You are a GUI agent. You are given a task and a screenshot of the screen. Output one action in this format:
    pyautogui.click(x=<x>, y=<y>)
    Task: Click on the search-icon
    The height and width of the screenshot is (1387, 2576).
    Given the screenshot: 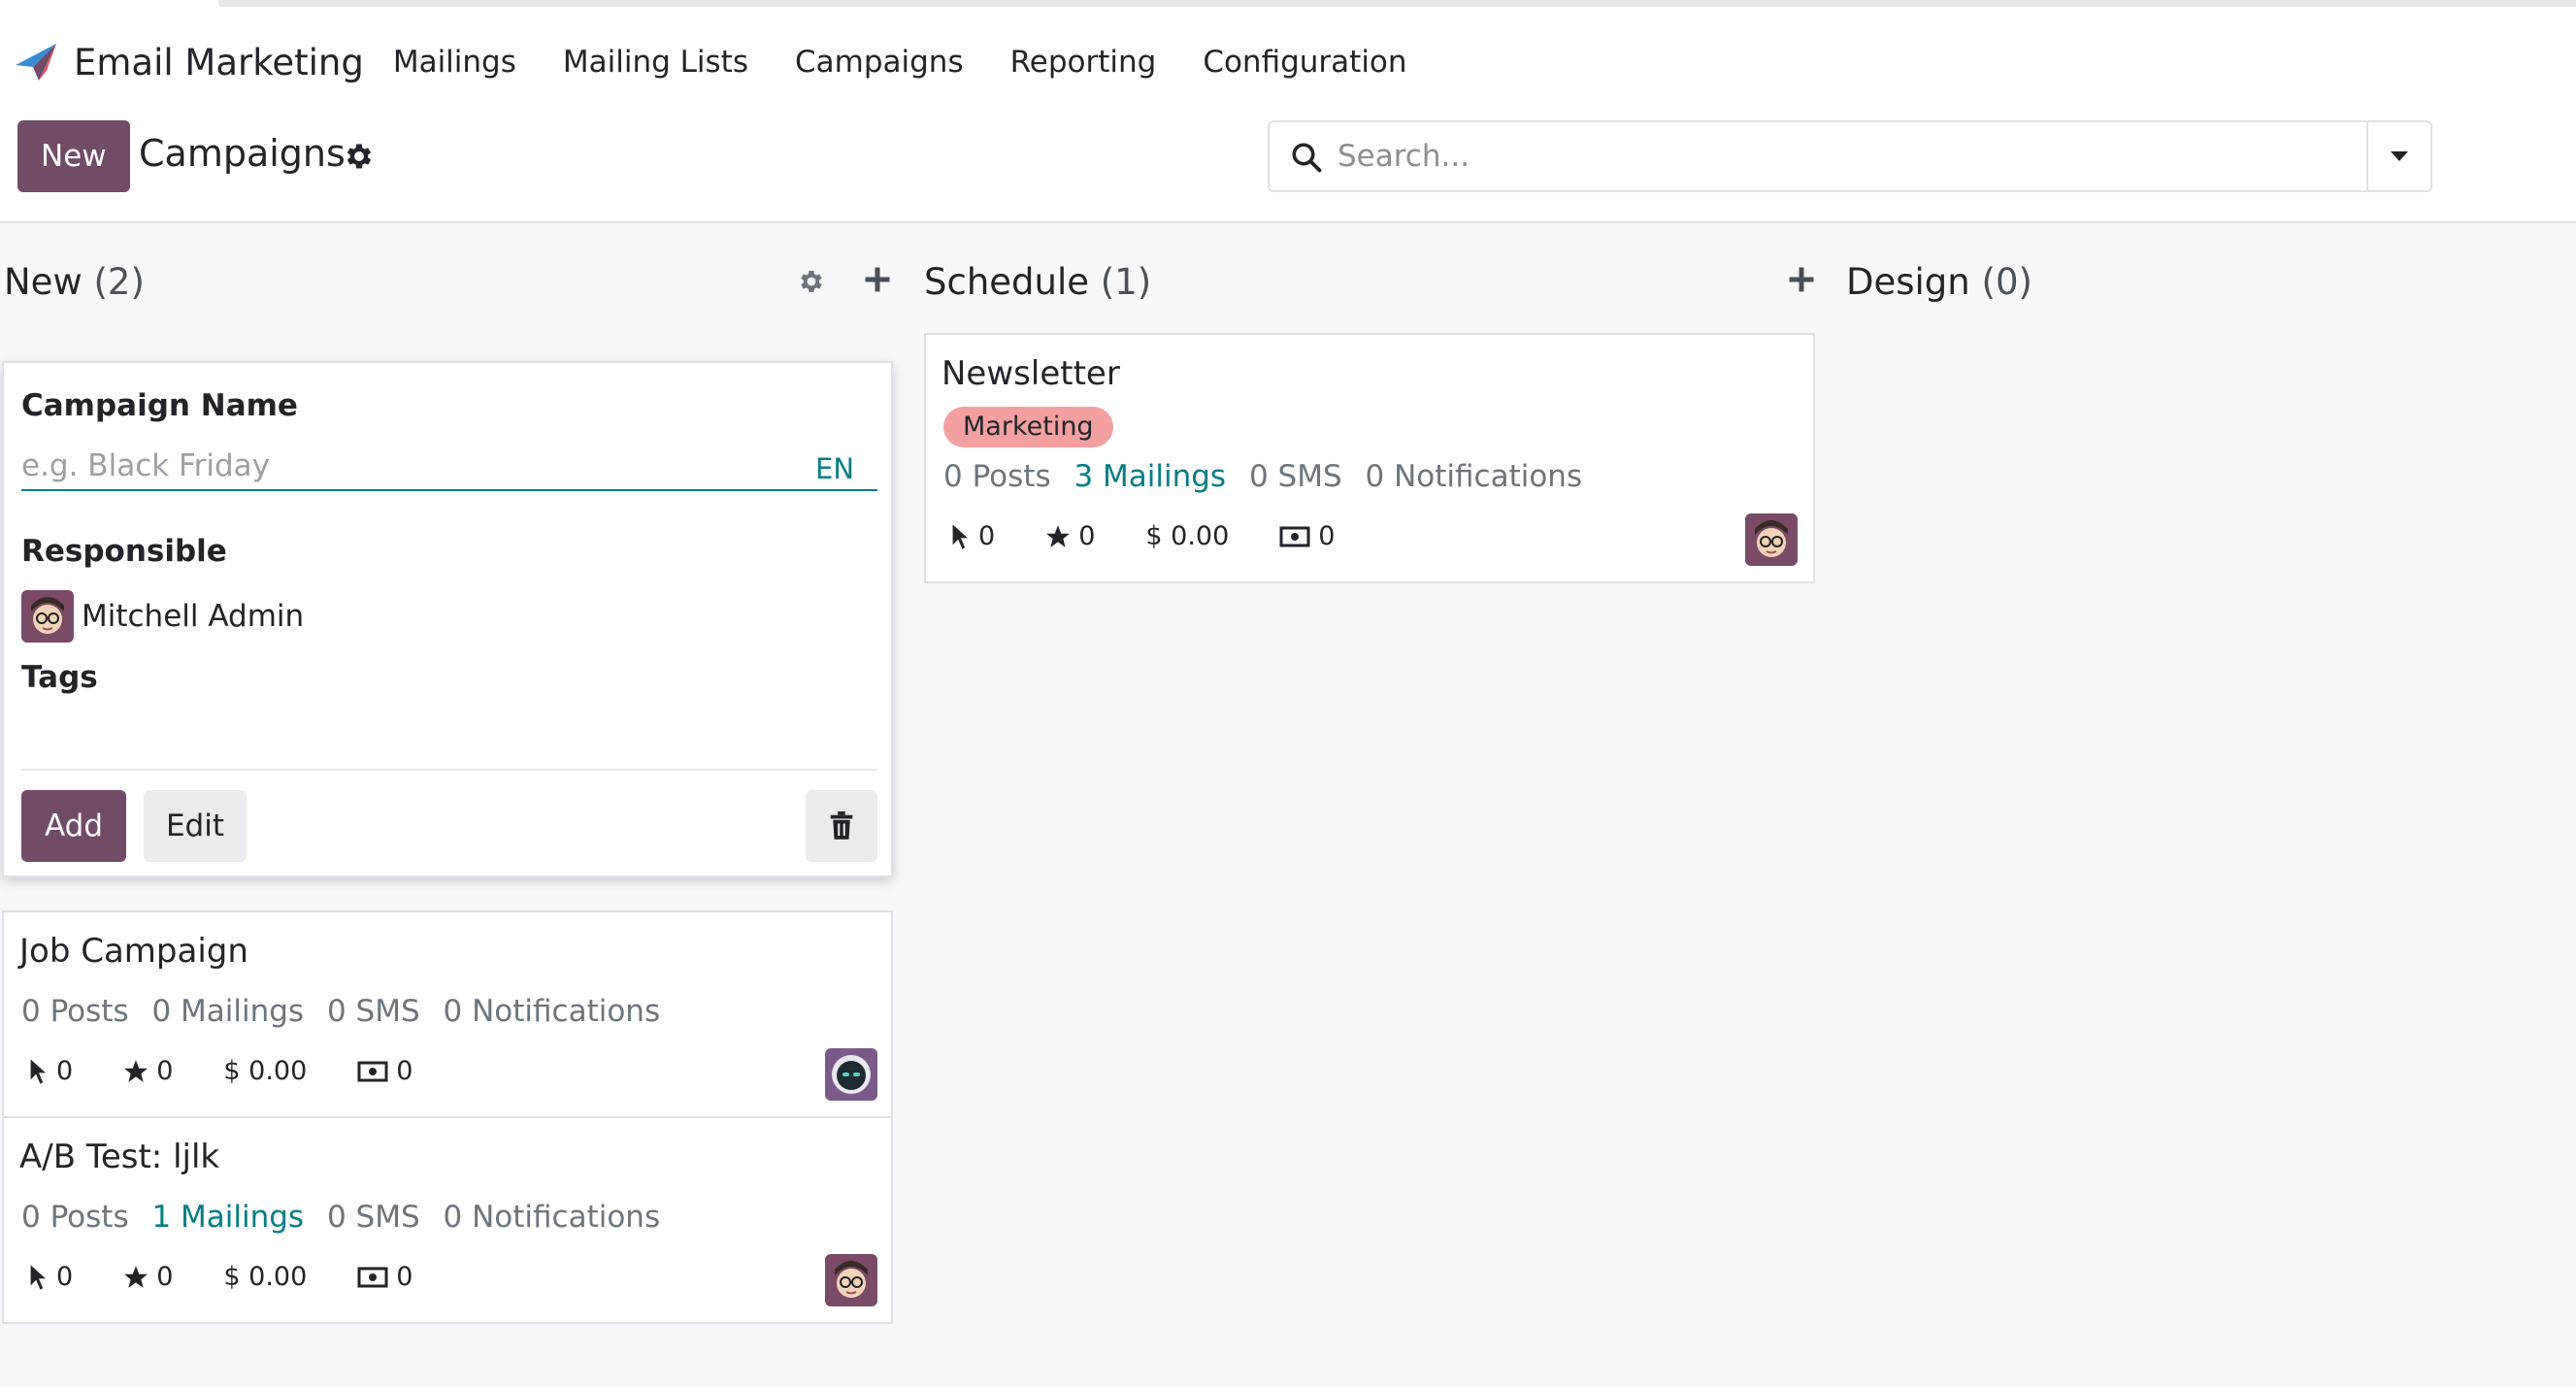 What is the action you would take?
    pyautogui.click(x=1306, y=157)
    